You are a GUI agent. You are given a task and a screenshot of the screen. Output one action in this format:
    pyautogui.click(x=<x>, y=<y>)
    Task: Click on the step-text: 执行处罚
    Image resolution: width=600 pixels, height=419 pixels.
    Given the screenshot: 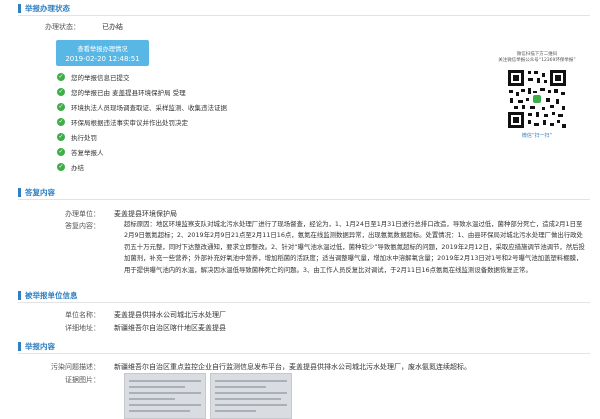 What is the action you would take?
    pyautogui.click(x=84, y=138)
    